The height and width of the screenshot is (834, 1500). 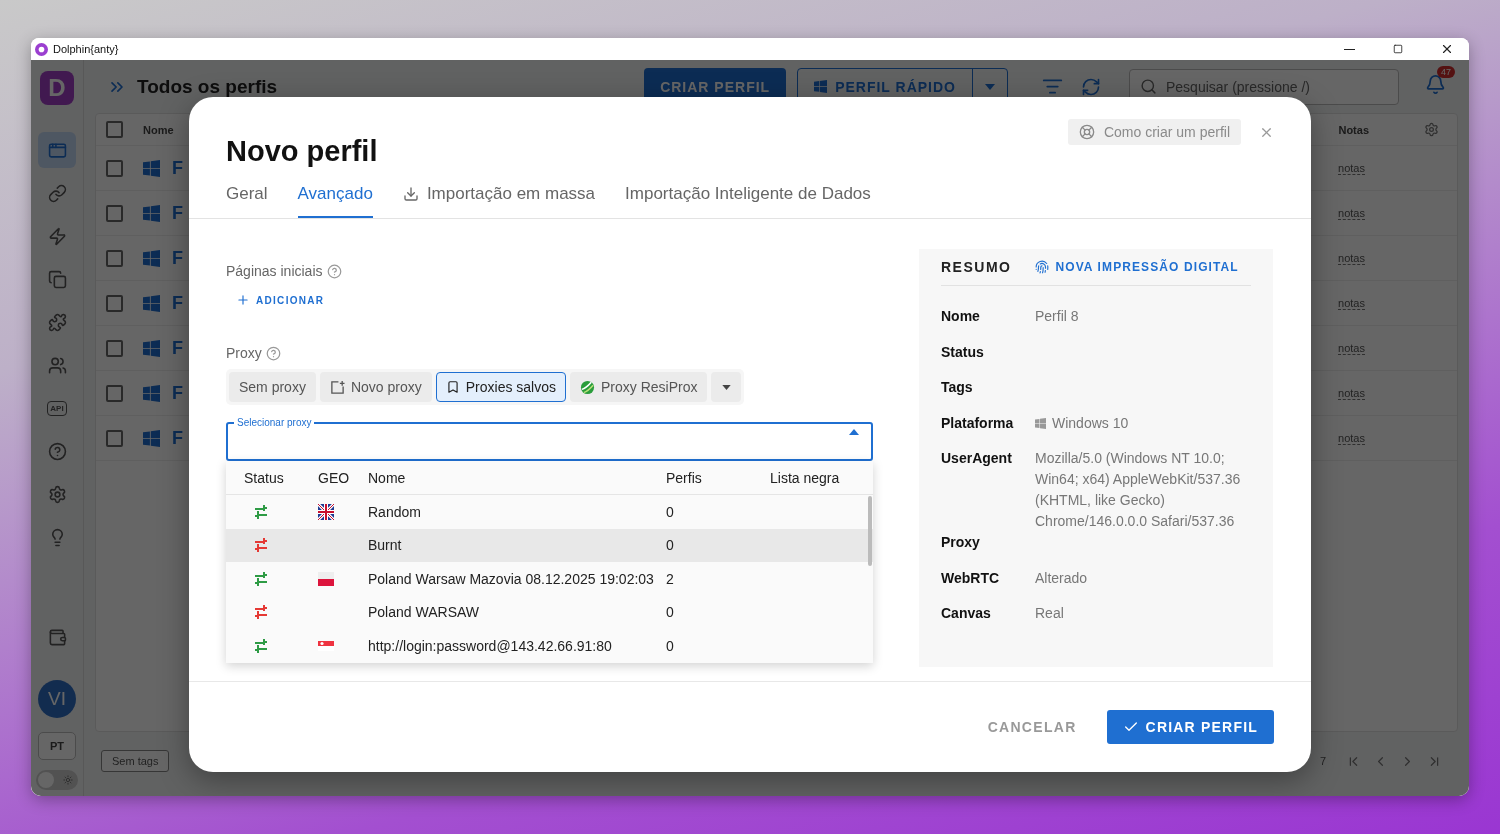 What do you see at coordinates (57, 365) in the screenshot?
I see `users-icon` at bounding box center [57, 365].